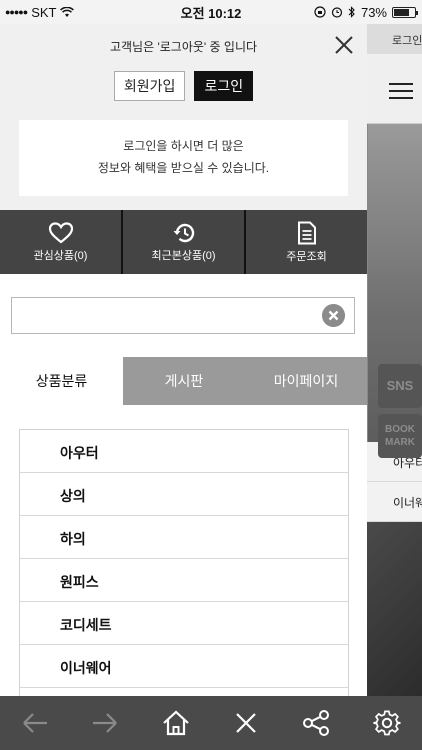 The width and height of the screenshot is (422, 750). Describe the element at coordinates (211, 12) in the screenshot. I see `status-bar: ●●●●● SKT 오전 10:12 73%` at that location.